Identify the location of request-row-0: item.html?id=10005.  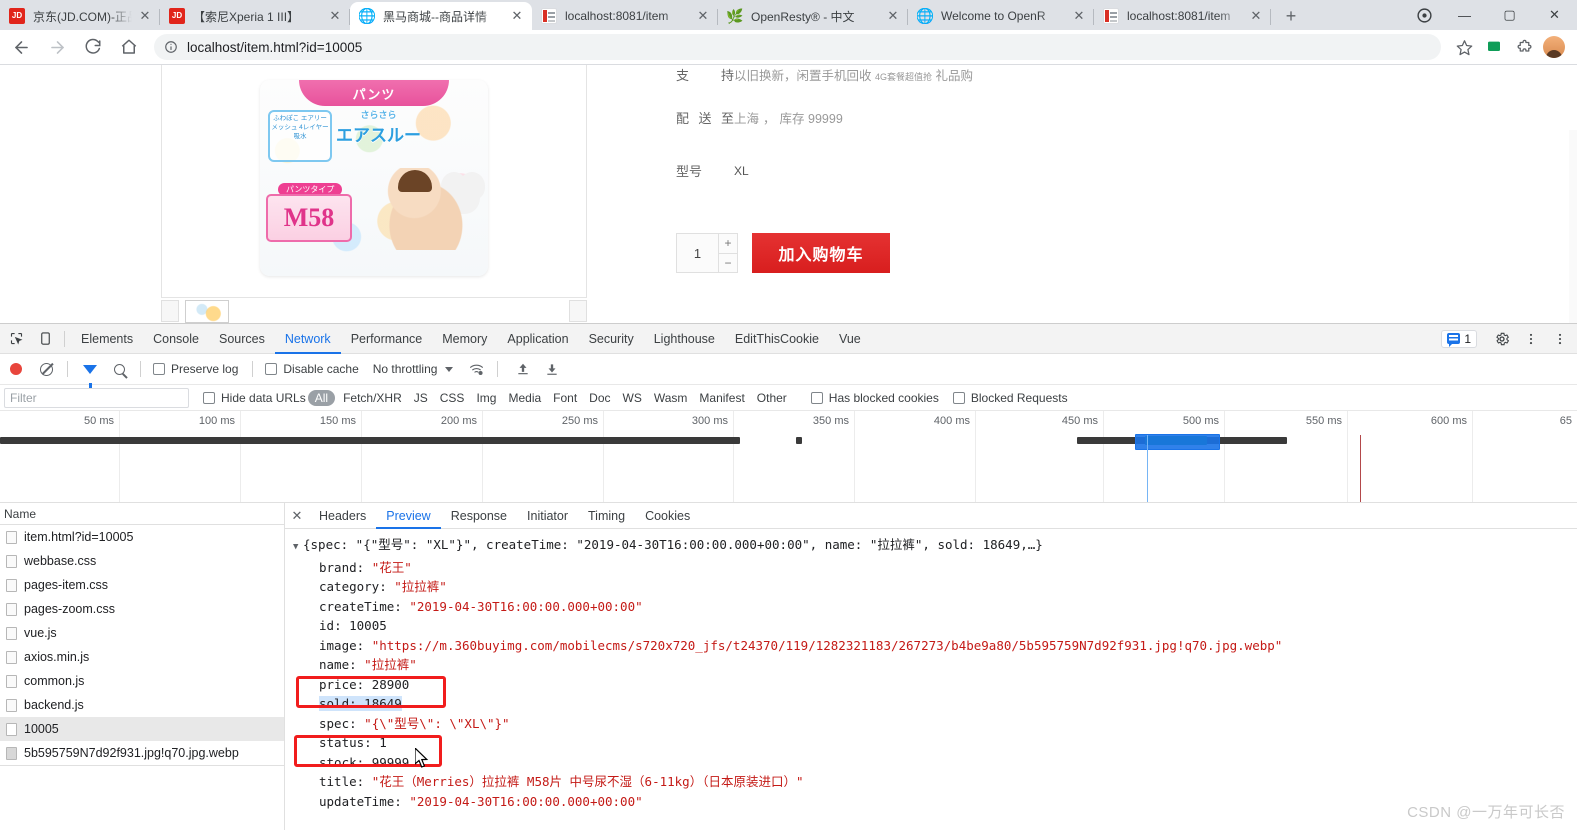
(142, 537).